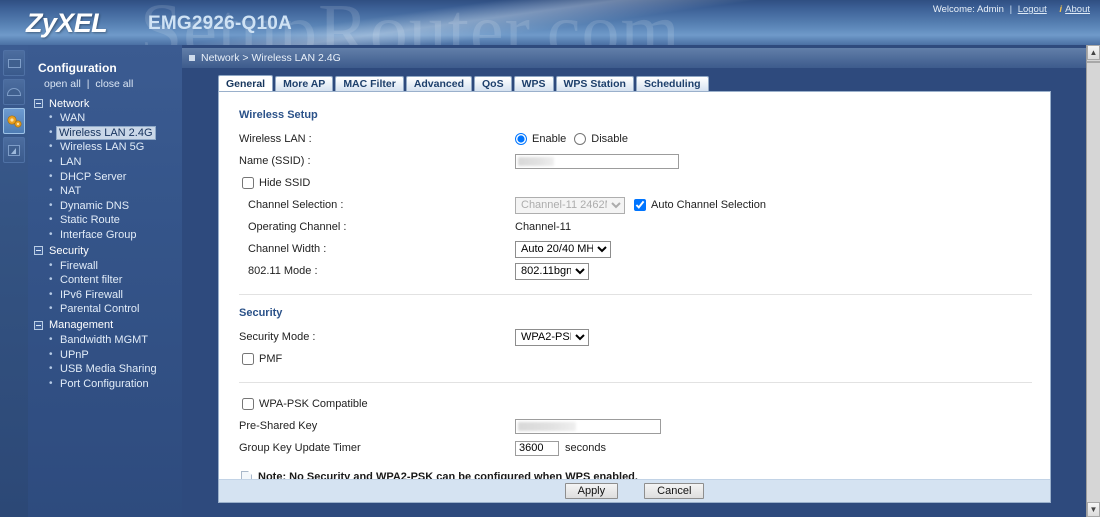 This screenshot has width=1100, height=517. Describe the element at coordinates (14, 63) in the screenshot. I see `status-icon-button` at that location.